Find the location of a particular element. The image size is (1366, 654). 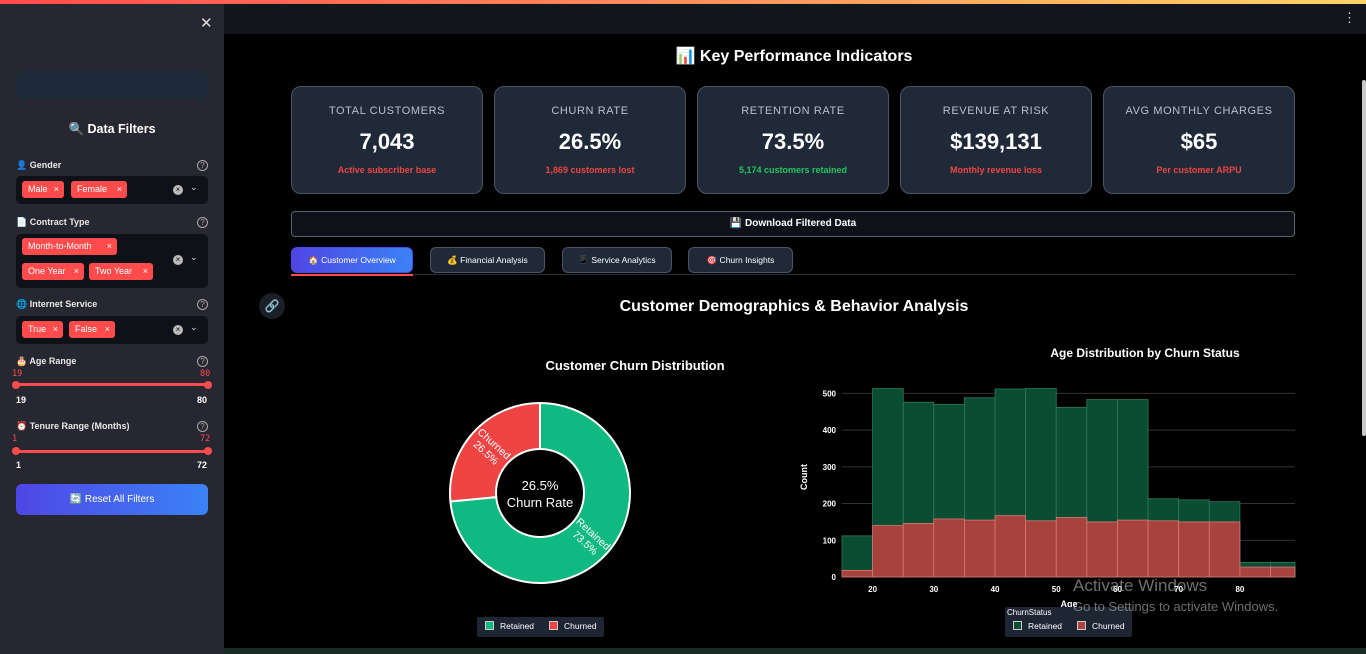

x-tick-label: 50 is located at coordinates (1056, 589).